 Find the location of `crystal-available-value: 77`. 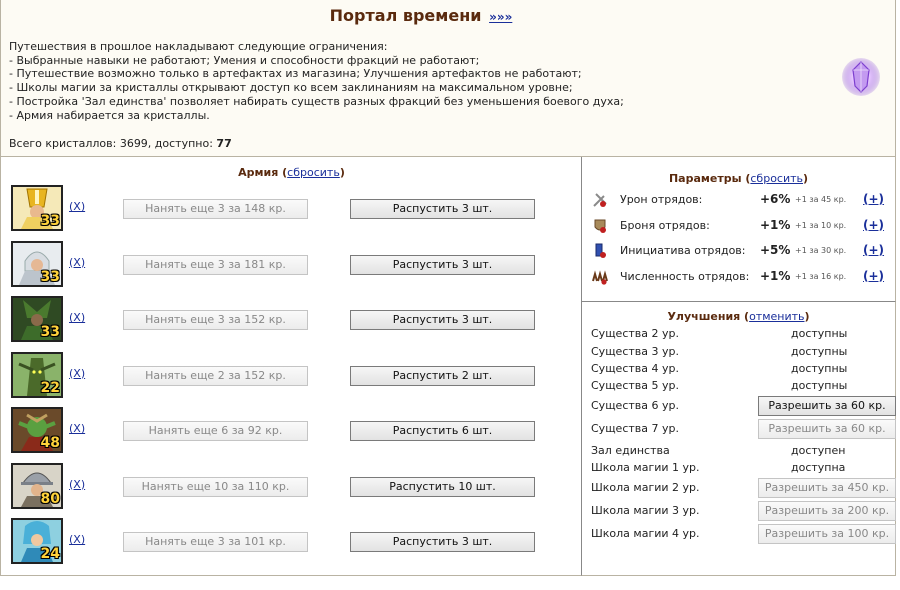

crystal-available-value: 77 is located at coordinates (224, 143).